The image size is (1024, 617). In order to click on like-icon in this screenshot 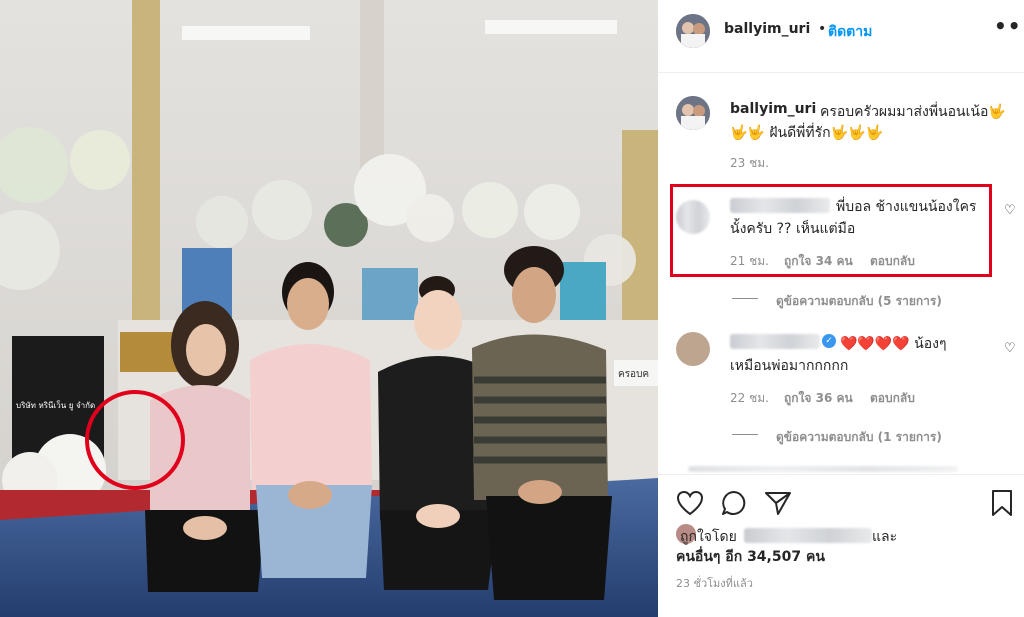, I will do `click(690, 503)`.